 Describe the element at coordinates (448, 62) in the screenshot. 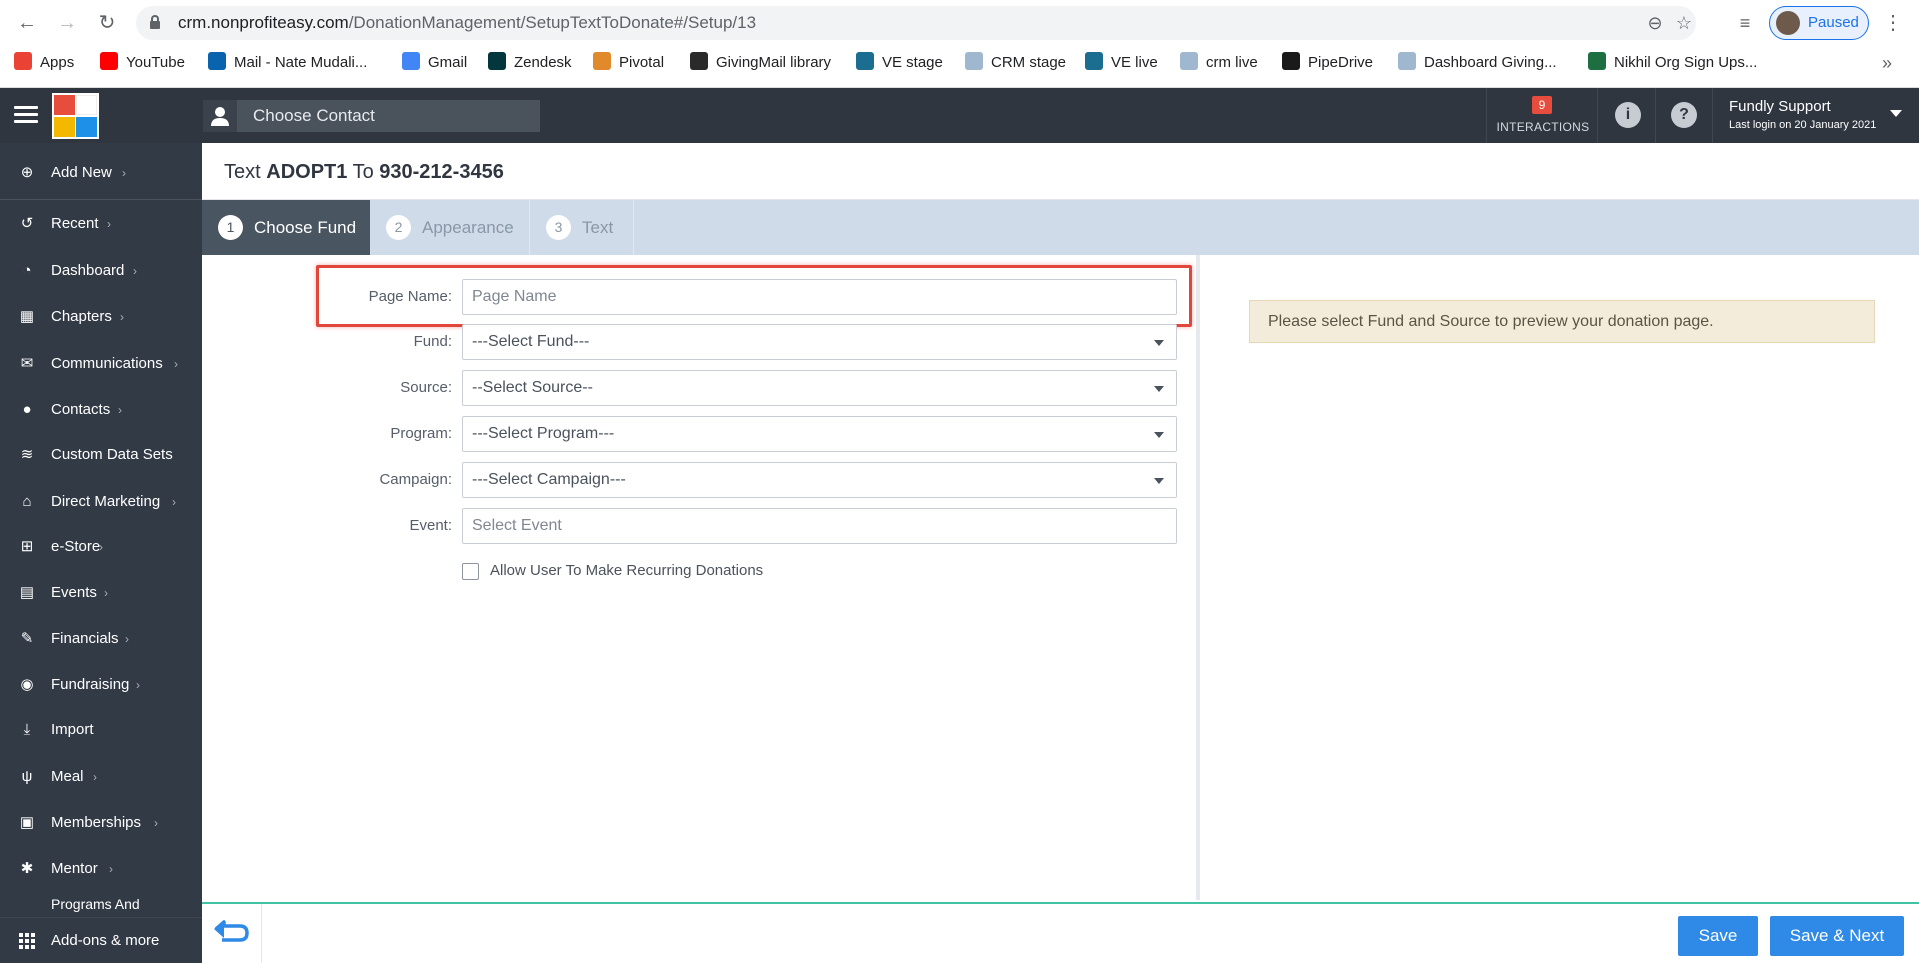

I see `bookmark-label: Gmail` at that location.